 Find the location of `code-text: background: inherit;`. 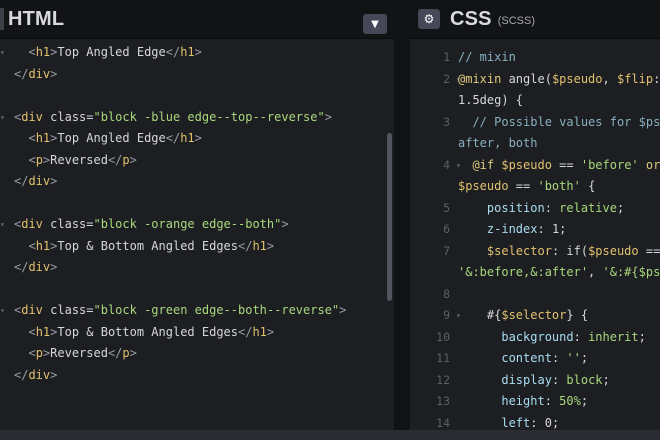

code-text: background: inherit; is located at coordinates (552, 338).